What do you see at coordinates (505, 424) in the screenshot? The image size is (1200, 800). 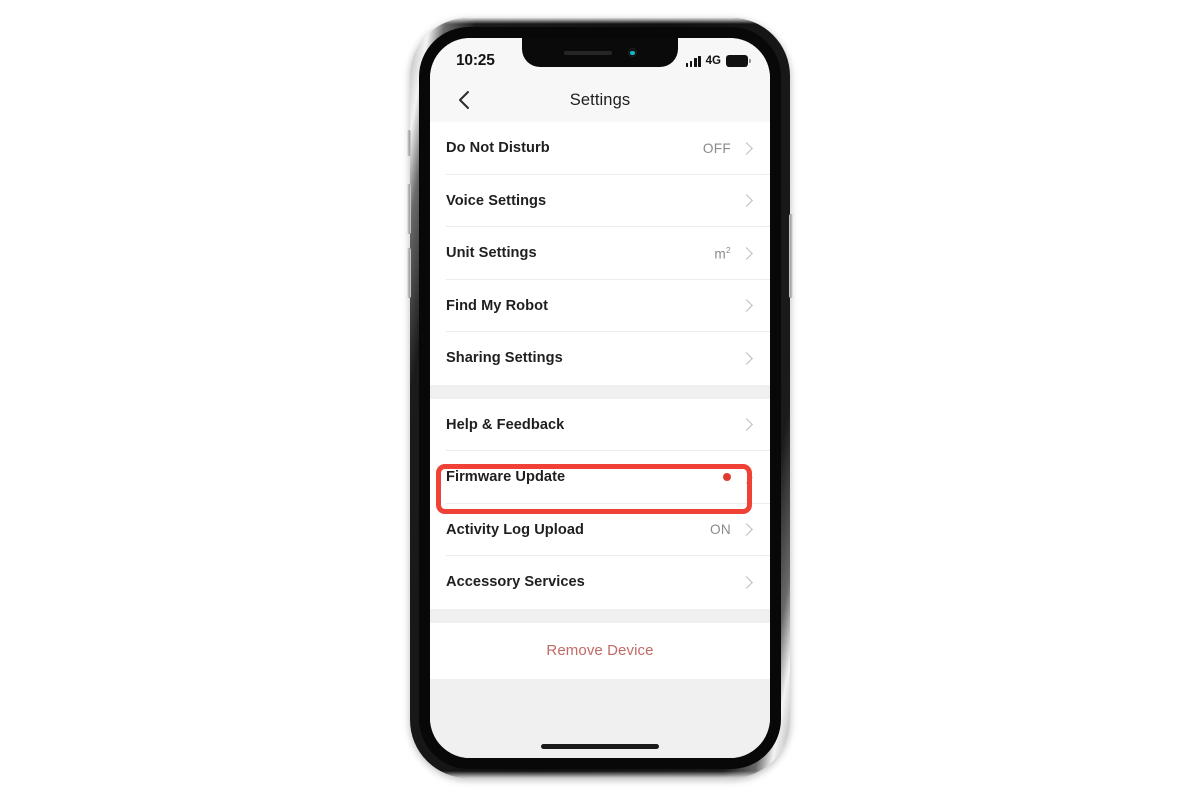 I see `row-label: Help & Feedback` at bounding box center [505, 424].